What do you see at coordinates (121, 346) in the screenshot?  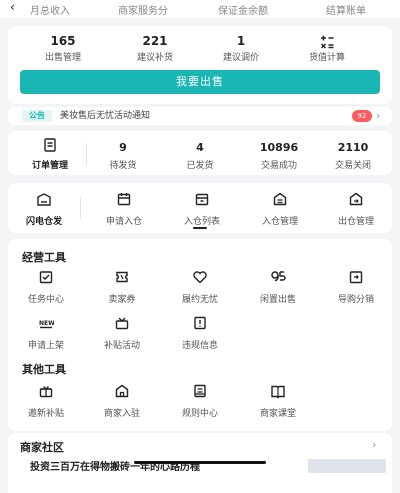 I see `tool-label: 补贴活动` at bounding box center [121, 346].